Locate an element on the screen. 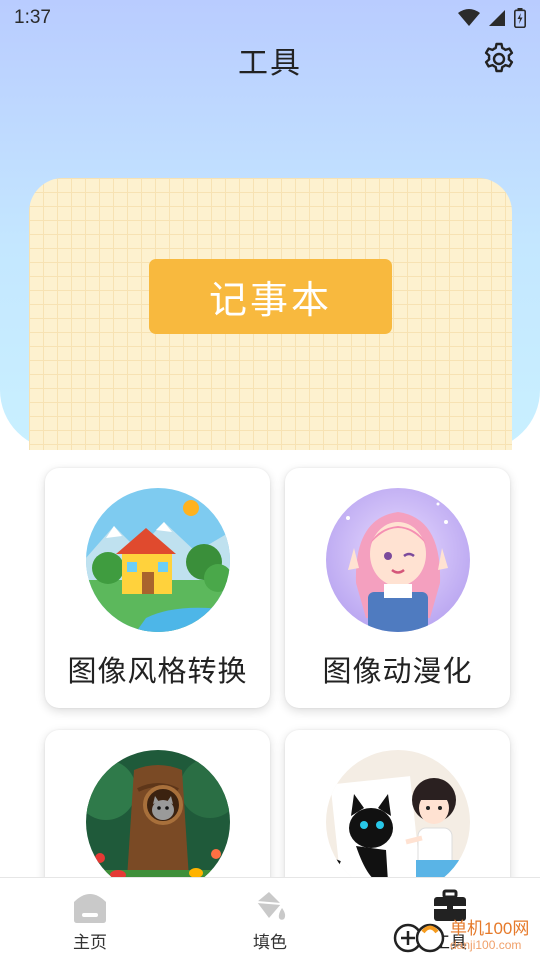  battery-icon is located at coordinates (520, 18).